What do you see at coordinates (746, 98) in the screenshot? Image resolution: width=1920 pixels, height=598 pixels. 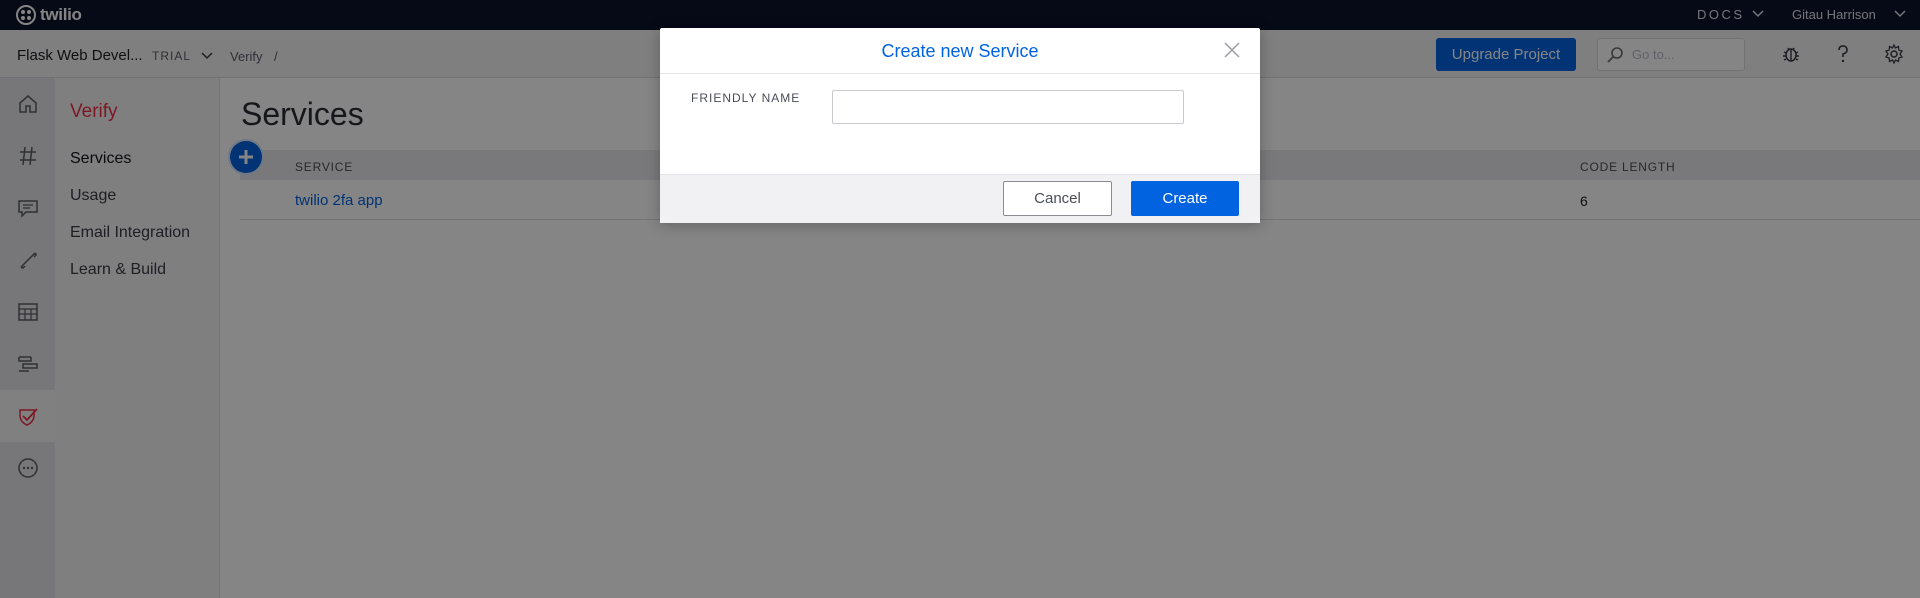 I see `friendly-name-label: FRIENDLY NAME` at bounding box center [746, 98].